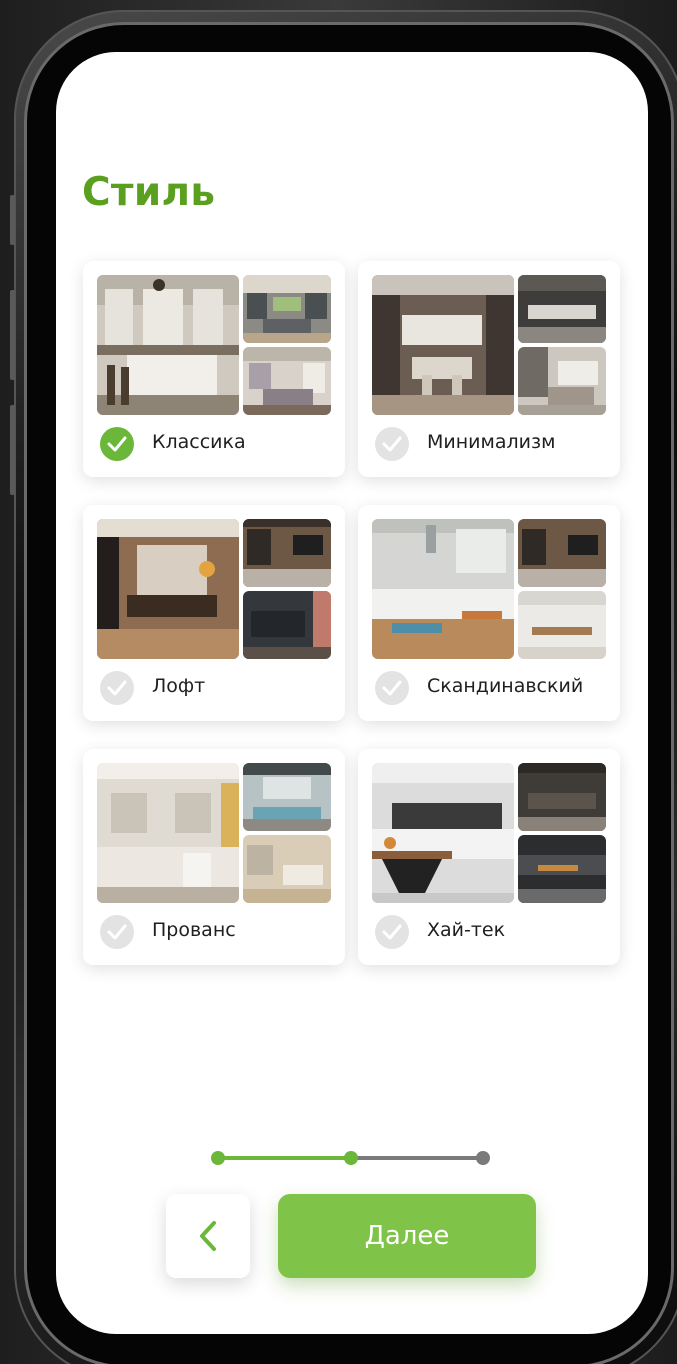 This screenshot has height=1364, width=677. What do you see at coordinates (199, 442) in the screenshot?
I see `style-card-label: Классика` at bounding box center [199, 442].